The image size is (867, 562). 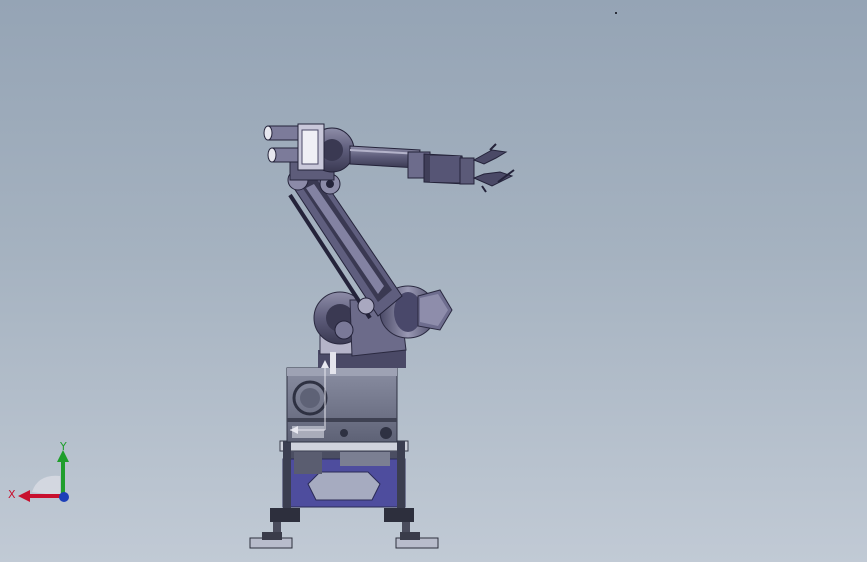 I want to click on orientation-triad: Y X, so click(x=38, y=471).